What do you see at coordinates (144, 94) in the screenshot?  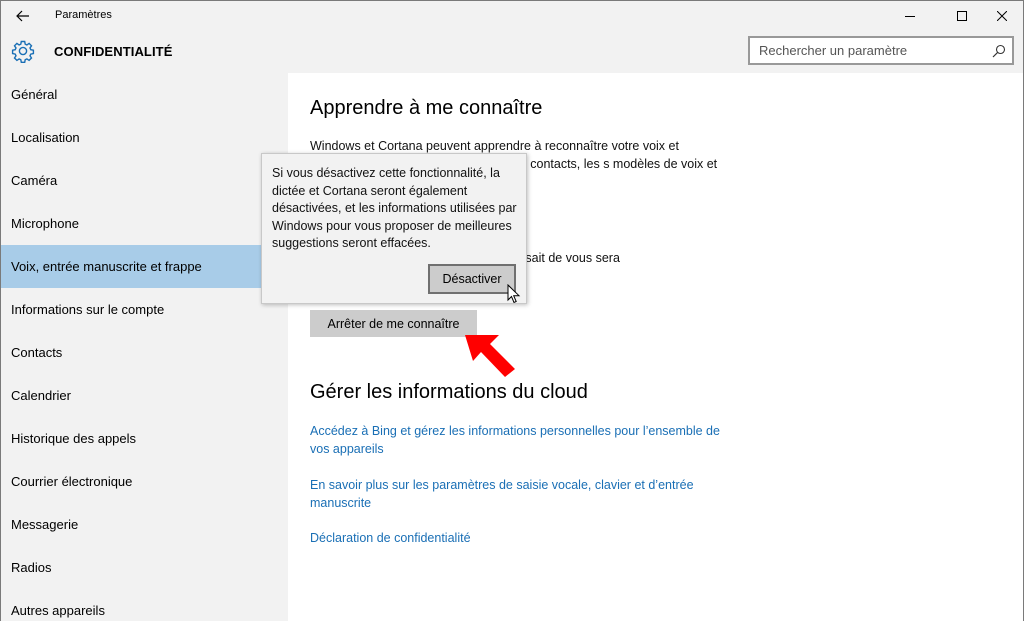 I see `sidebar-item-general: Général` at bounding box center [144, 94].